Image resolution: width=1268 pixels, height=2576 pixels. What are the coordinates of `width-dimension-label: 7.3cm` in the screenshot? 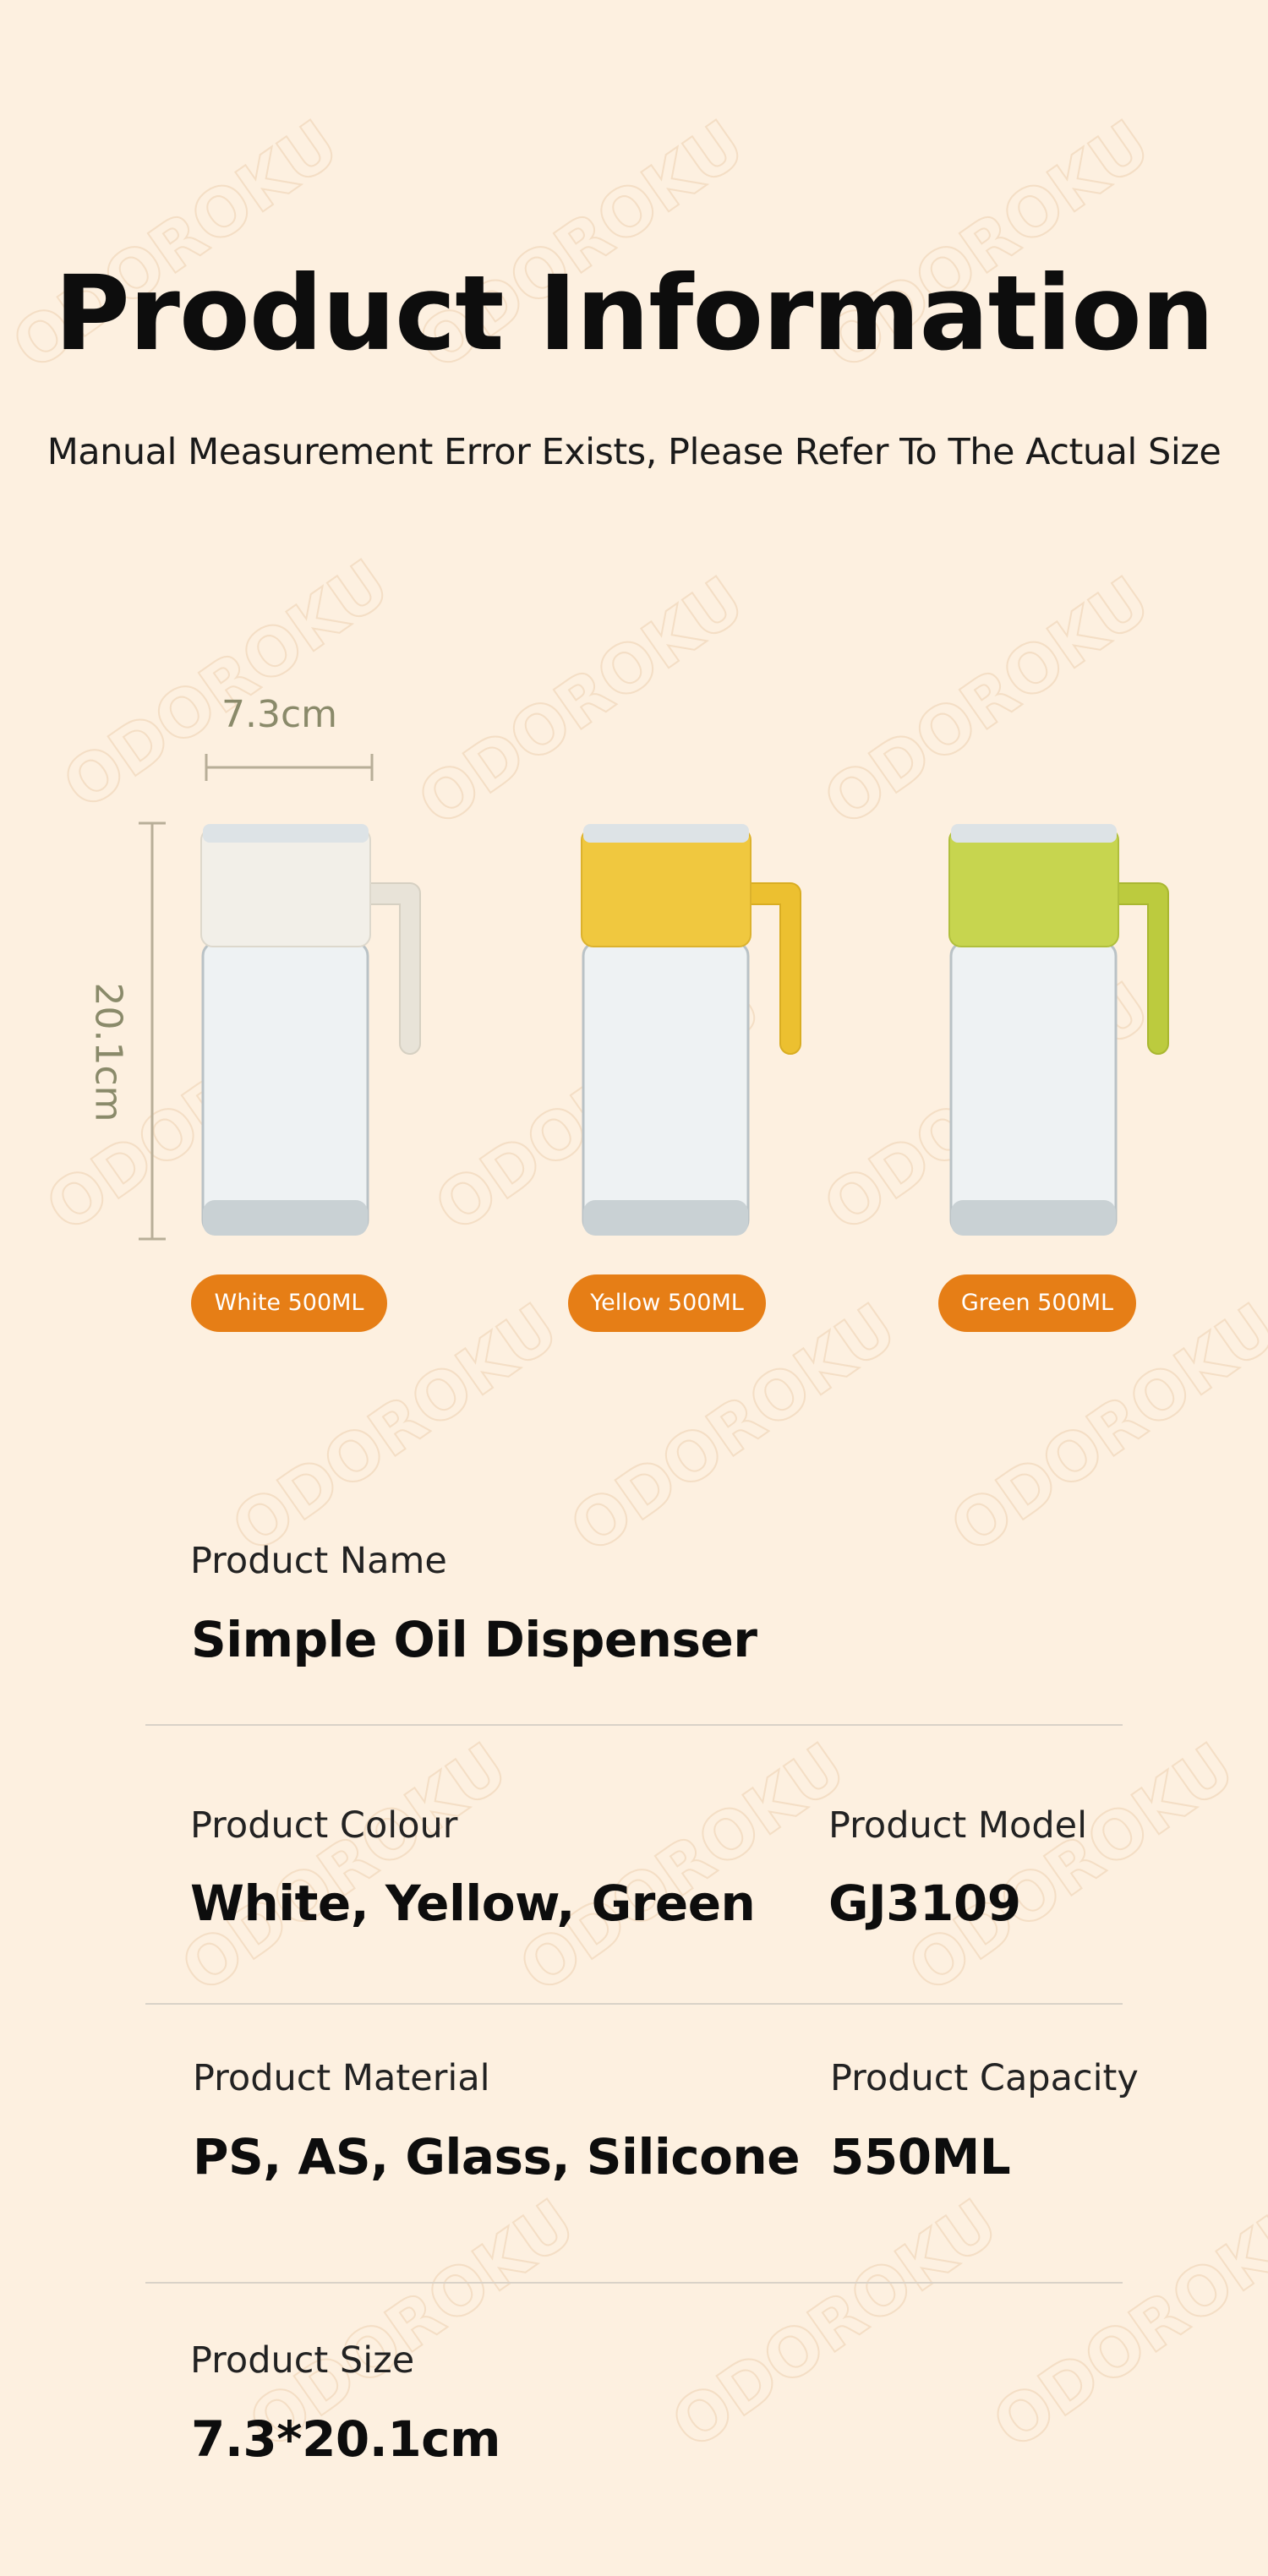 It's located at (279, 714).